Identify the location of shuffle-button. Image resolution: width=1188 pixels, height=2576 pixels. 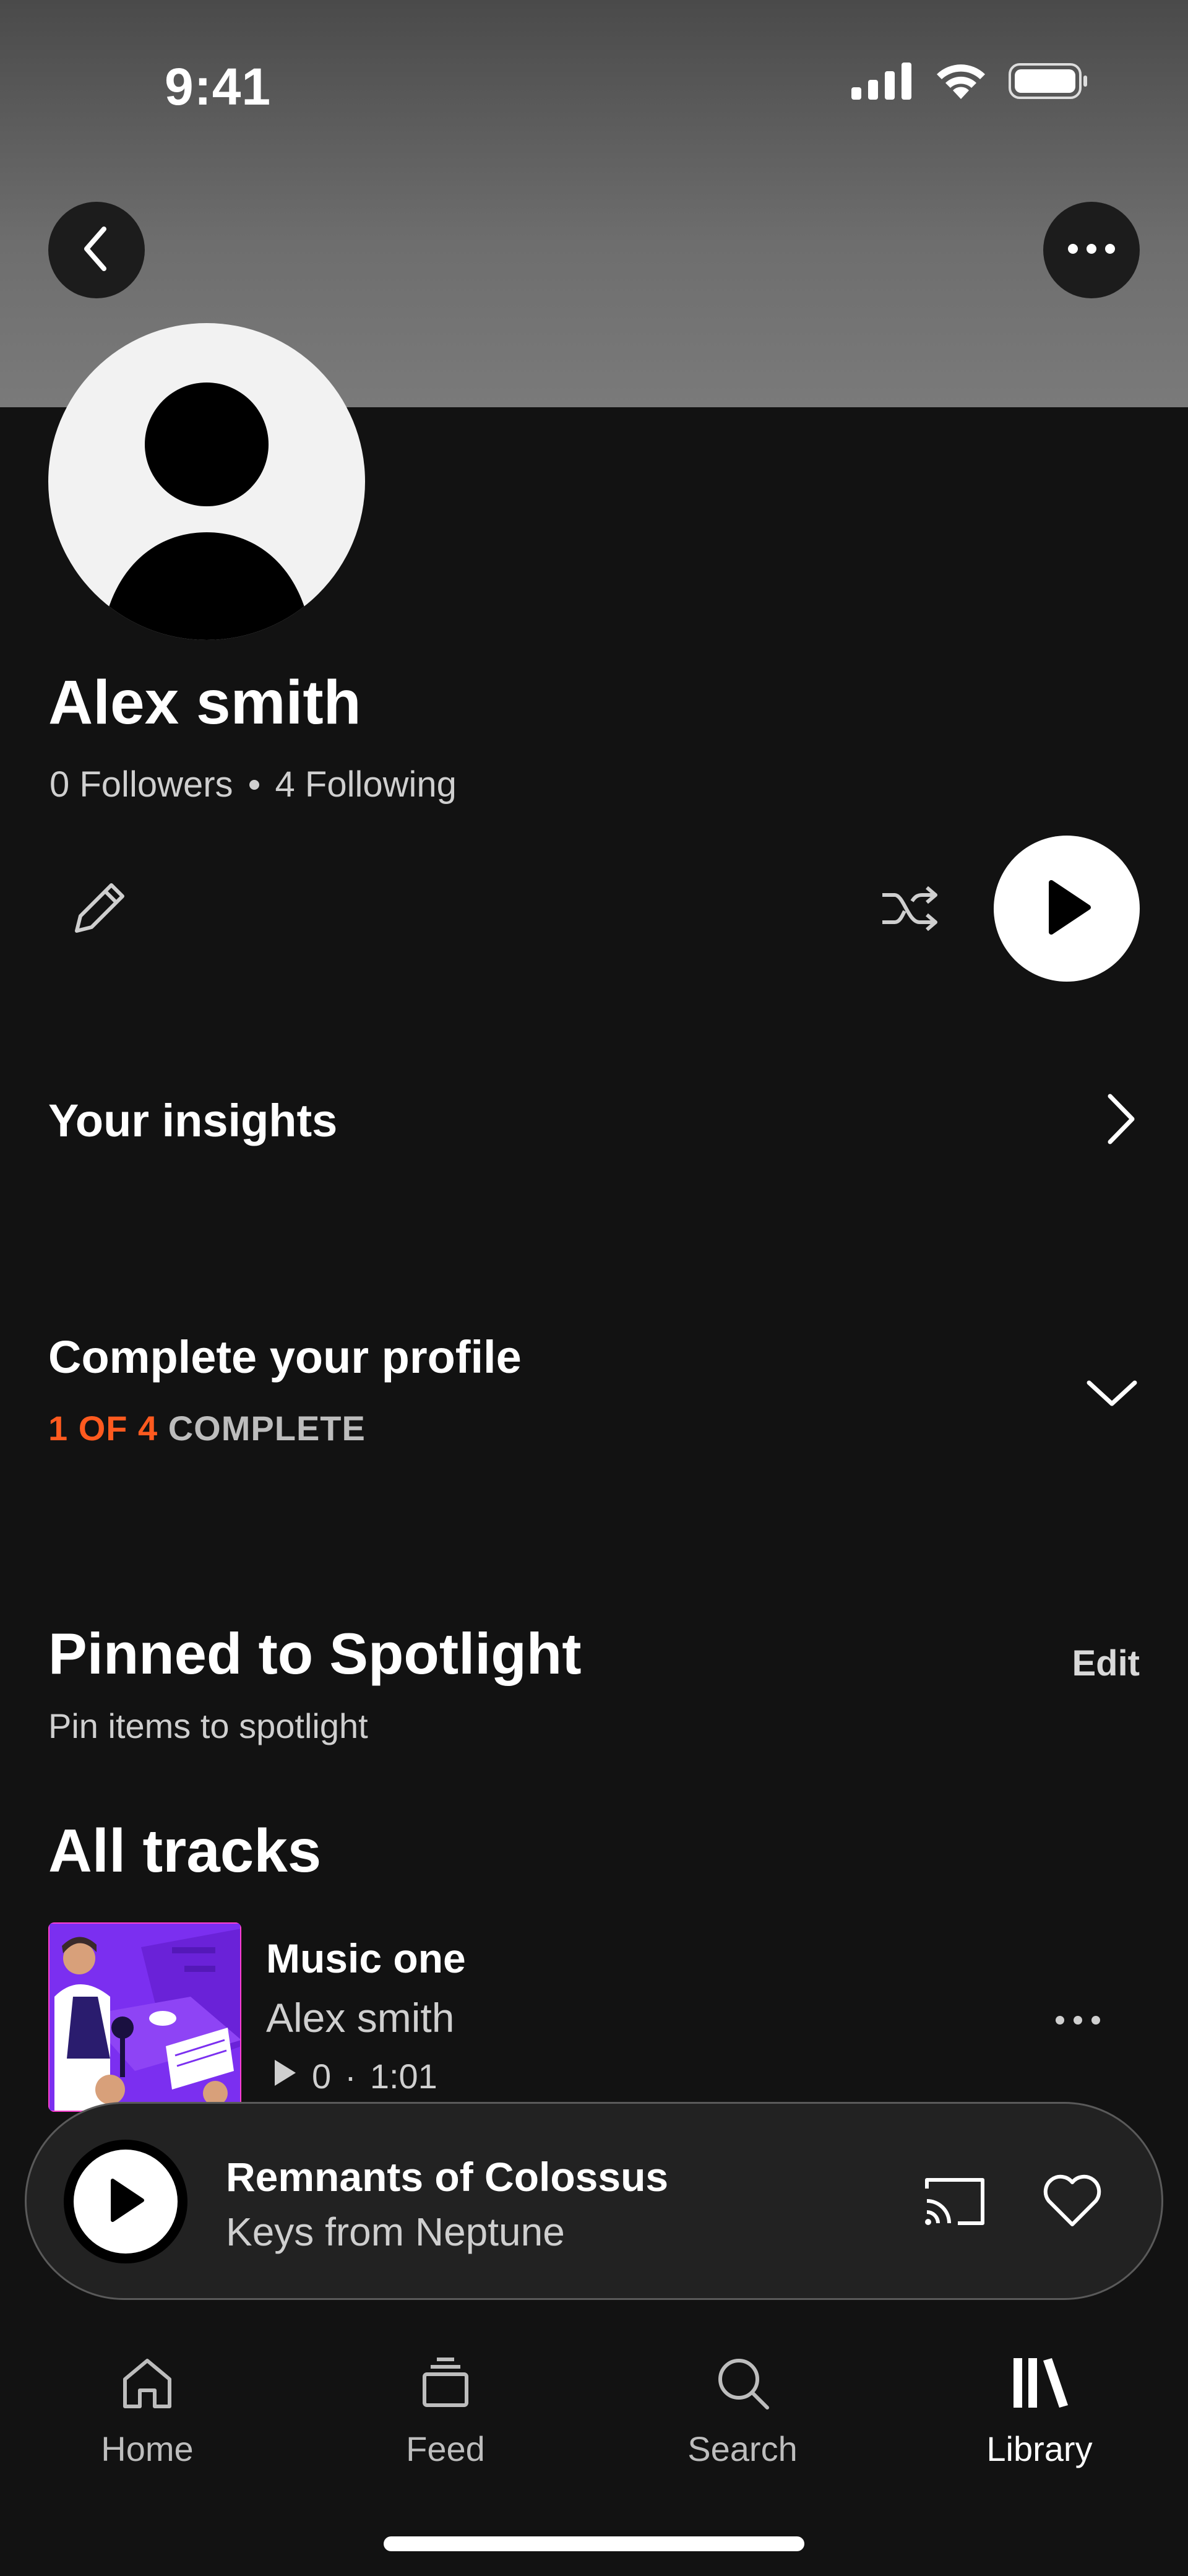
(909, 910).